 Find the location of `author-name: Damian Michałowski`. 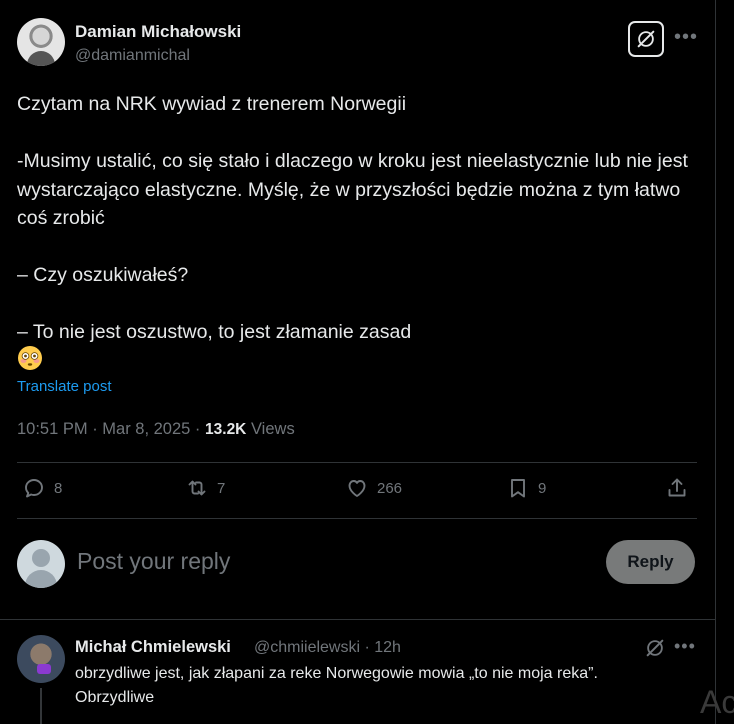

author-name: Damian Michałowski is located at coordinates (158, 32).